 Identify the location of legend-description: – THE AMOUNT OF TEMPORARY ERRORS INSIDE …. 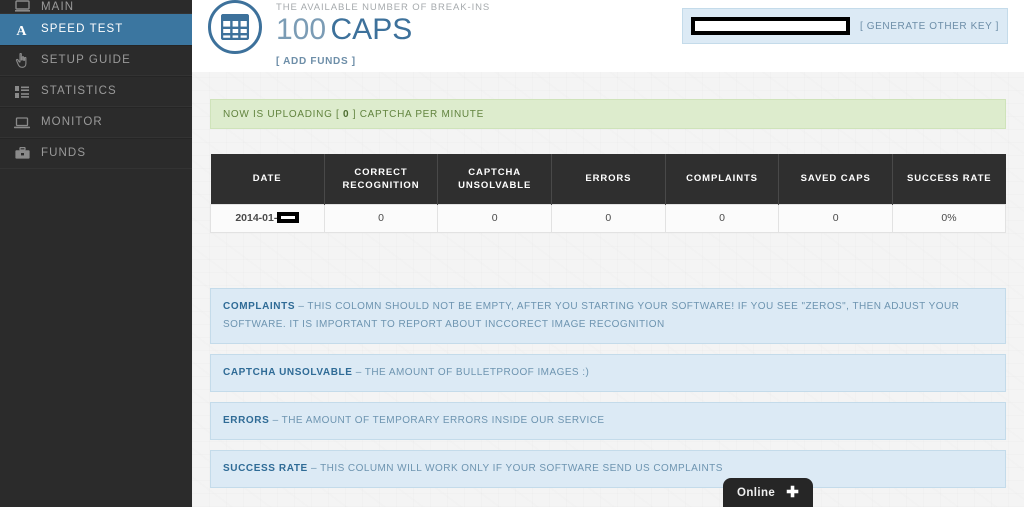
(438, 420).